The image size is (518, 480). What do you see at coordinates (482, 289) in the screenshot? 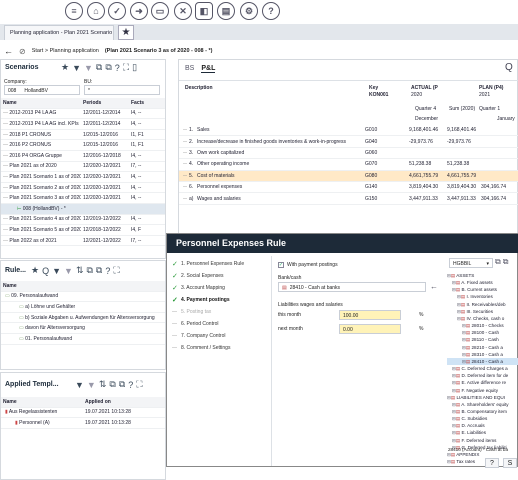
I see `tree-node: ⊟▤ B. Current assets` at bounding box center [482, 289].